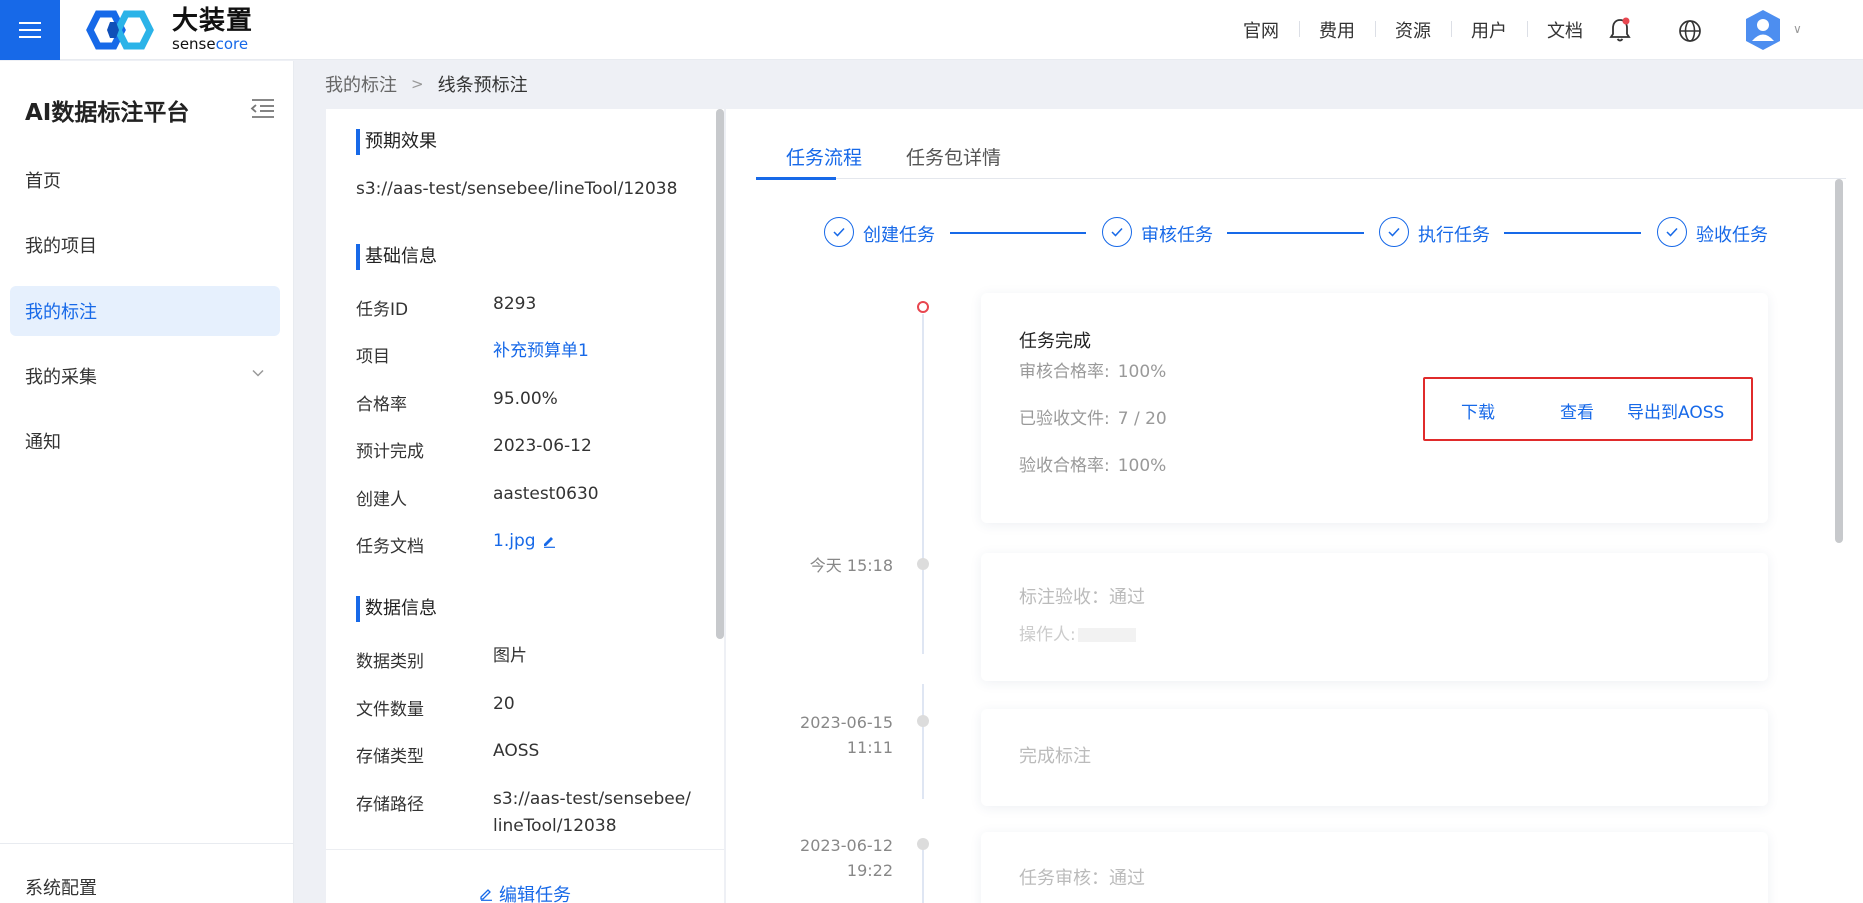 This screenshot has width=1863, height=903. What do you see at coordinates (515, 304) in the screenshot?
I see `info-value: 8293` at bounding box center [515, 304].